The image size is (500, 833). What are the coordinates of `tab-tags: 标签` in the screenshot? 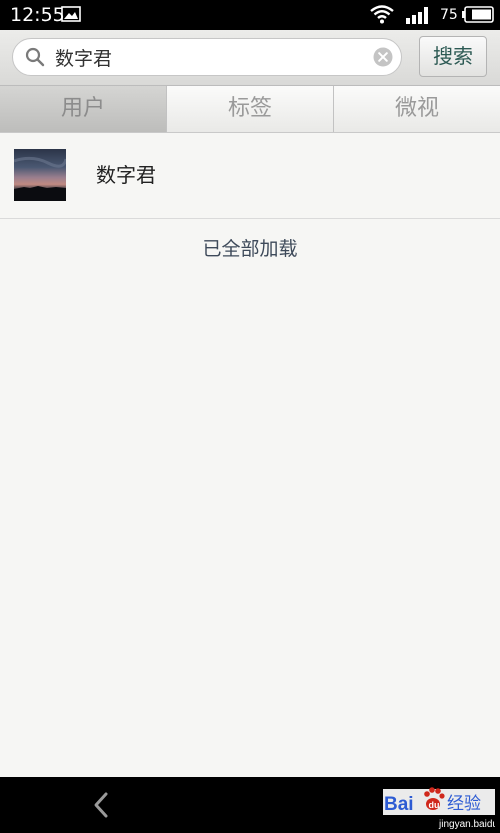 It's located at (249, 109).